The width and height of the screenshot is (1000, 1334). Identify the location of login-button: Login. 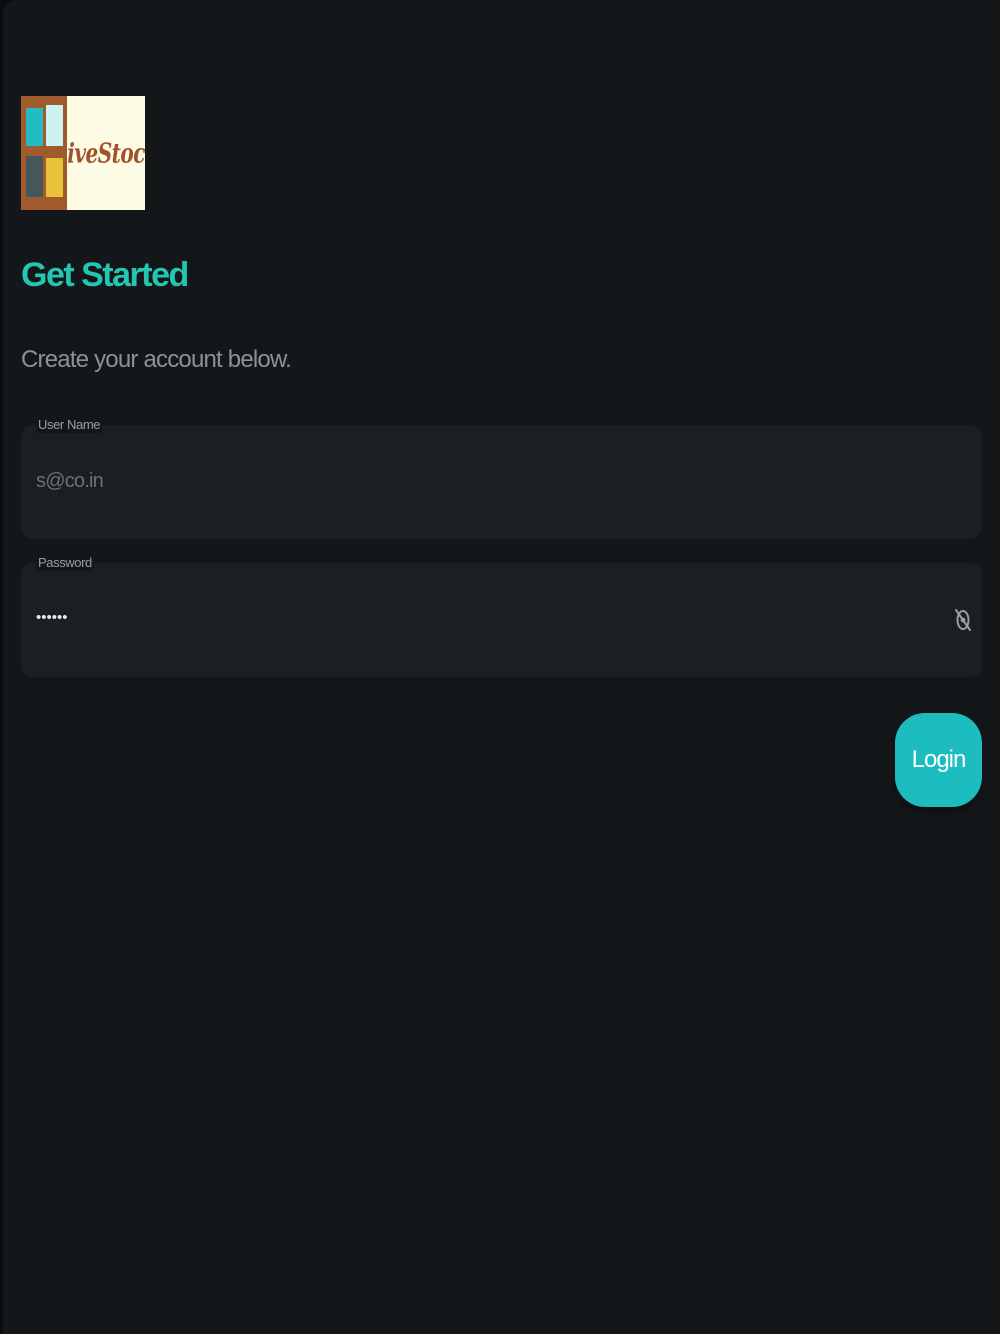
(938, 760).